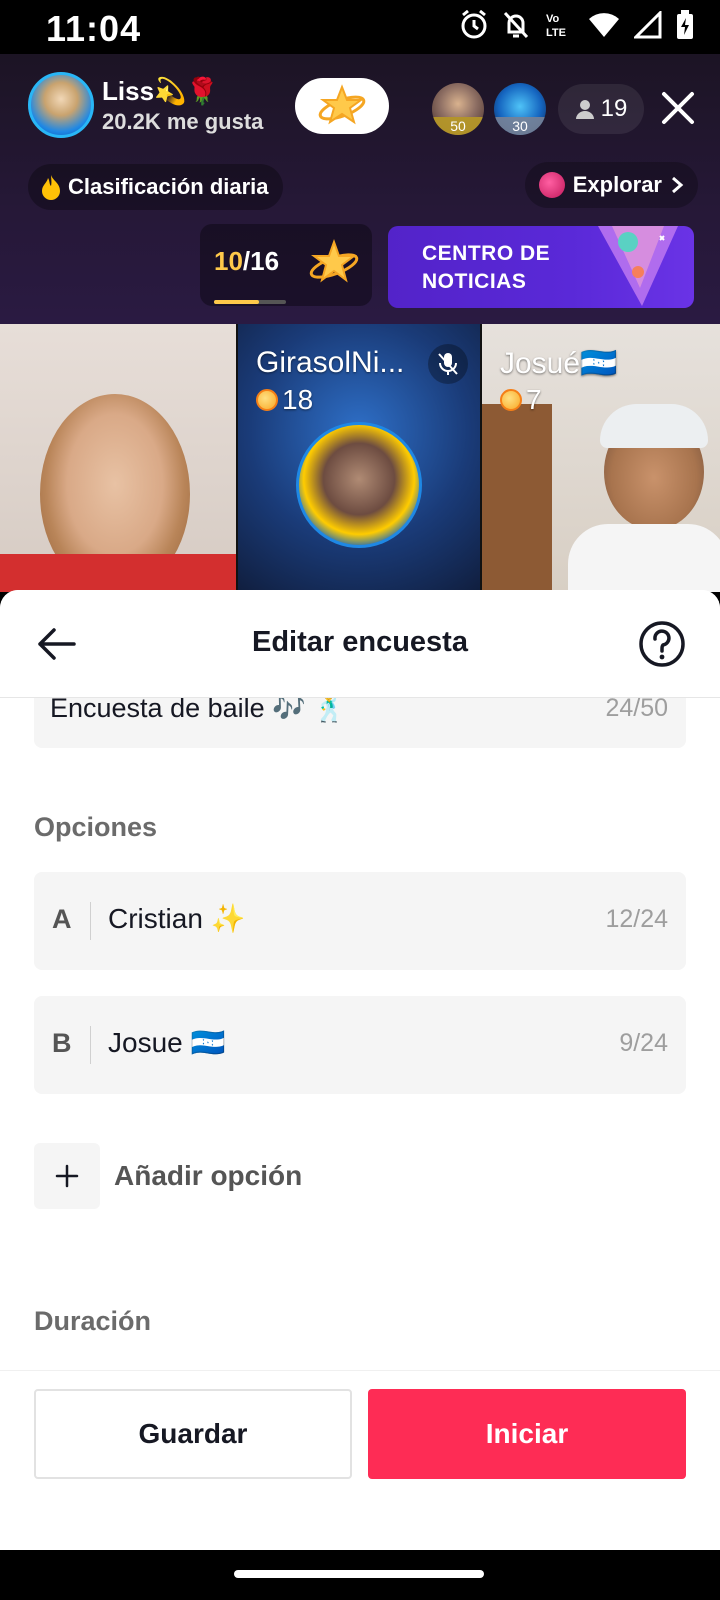 This screenshot has width=720, height=1600. I want to click on wifi-icon, so click(604, 25).